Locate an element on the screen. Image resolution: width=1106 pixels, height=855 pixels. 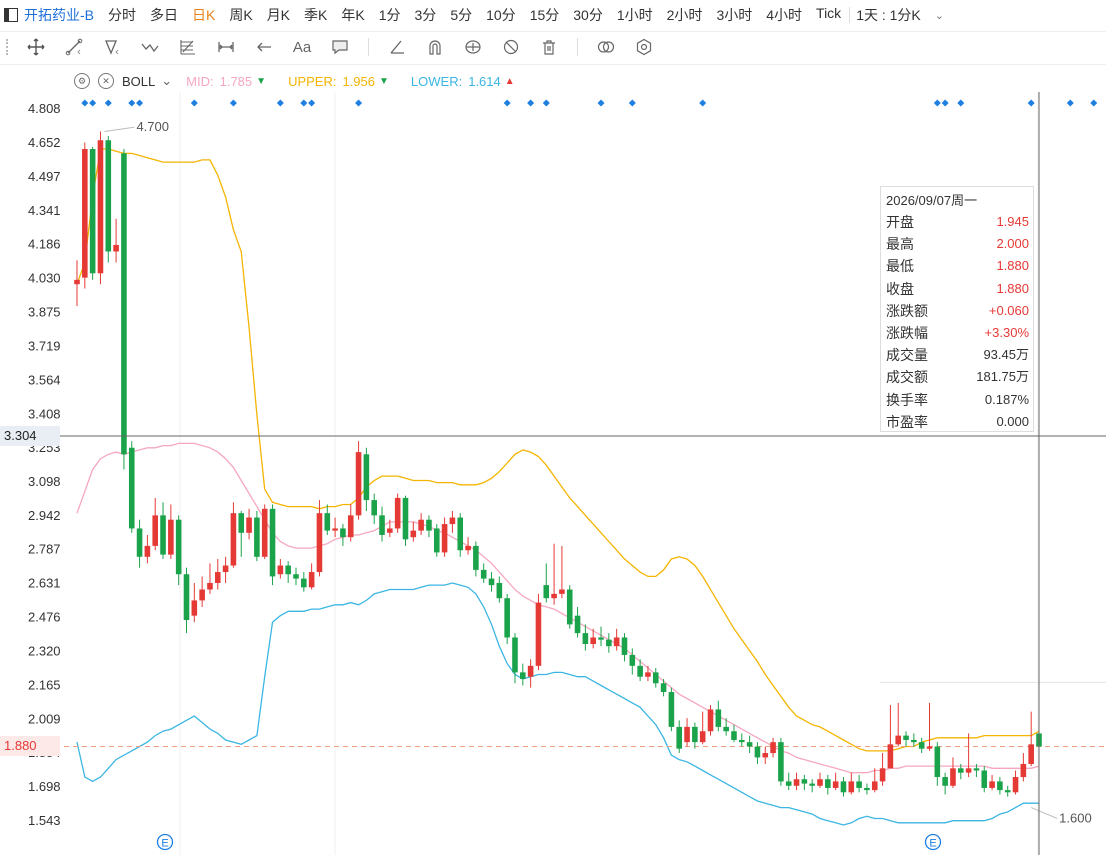
period-tab: 分时 is located at coordinates (122, 15).